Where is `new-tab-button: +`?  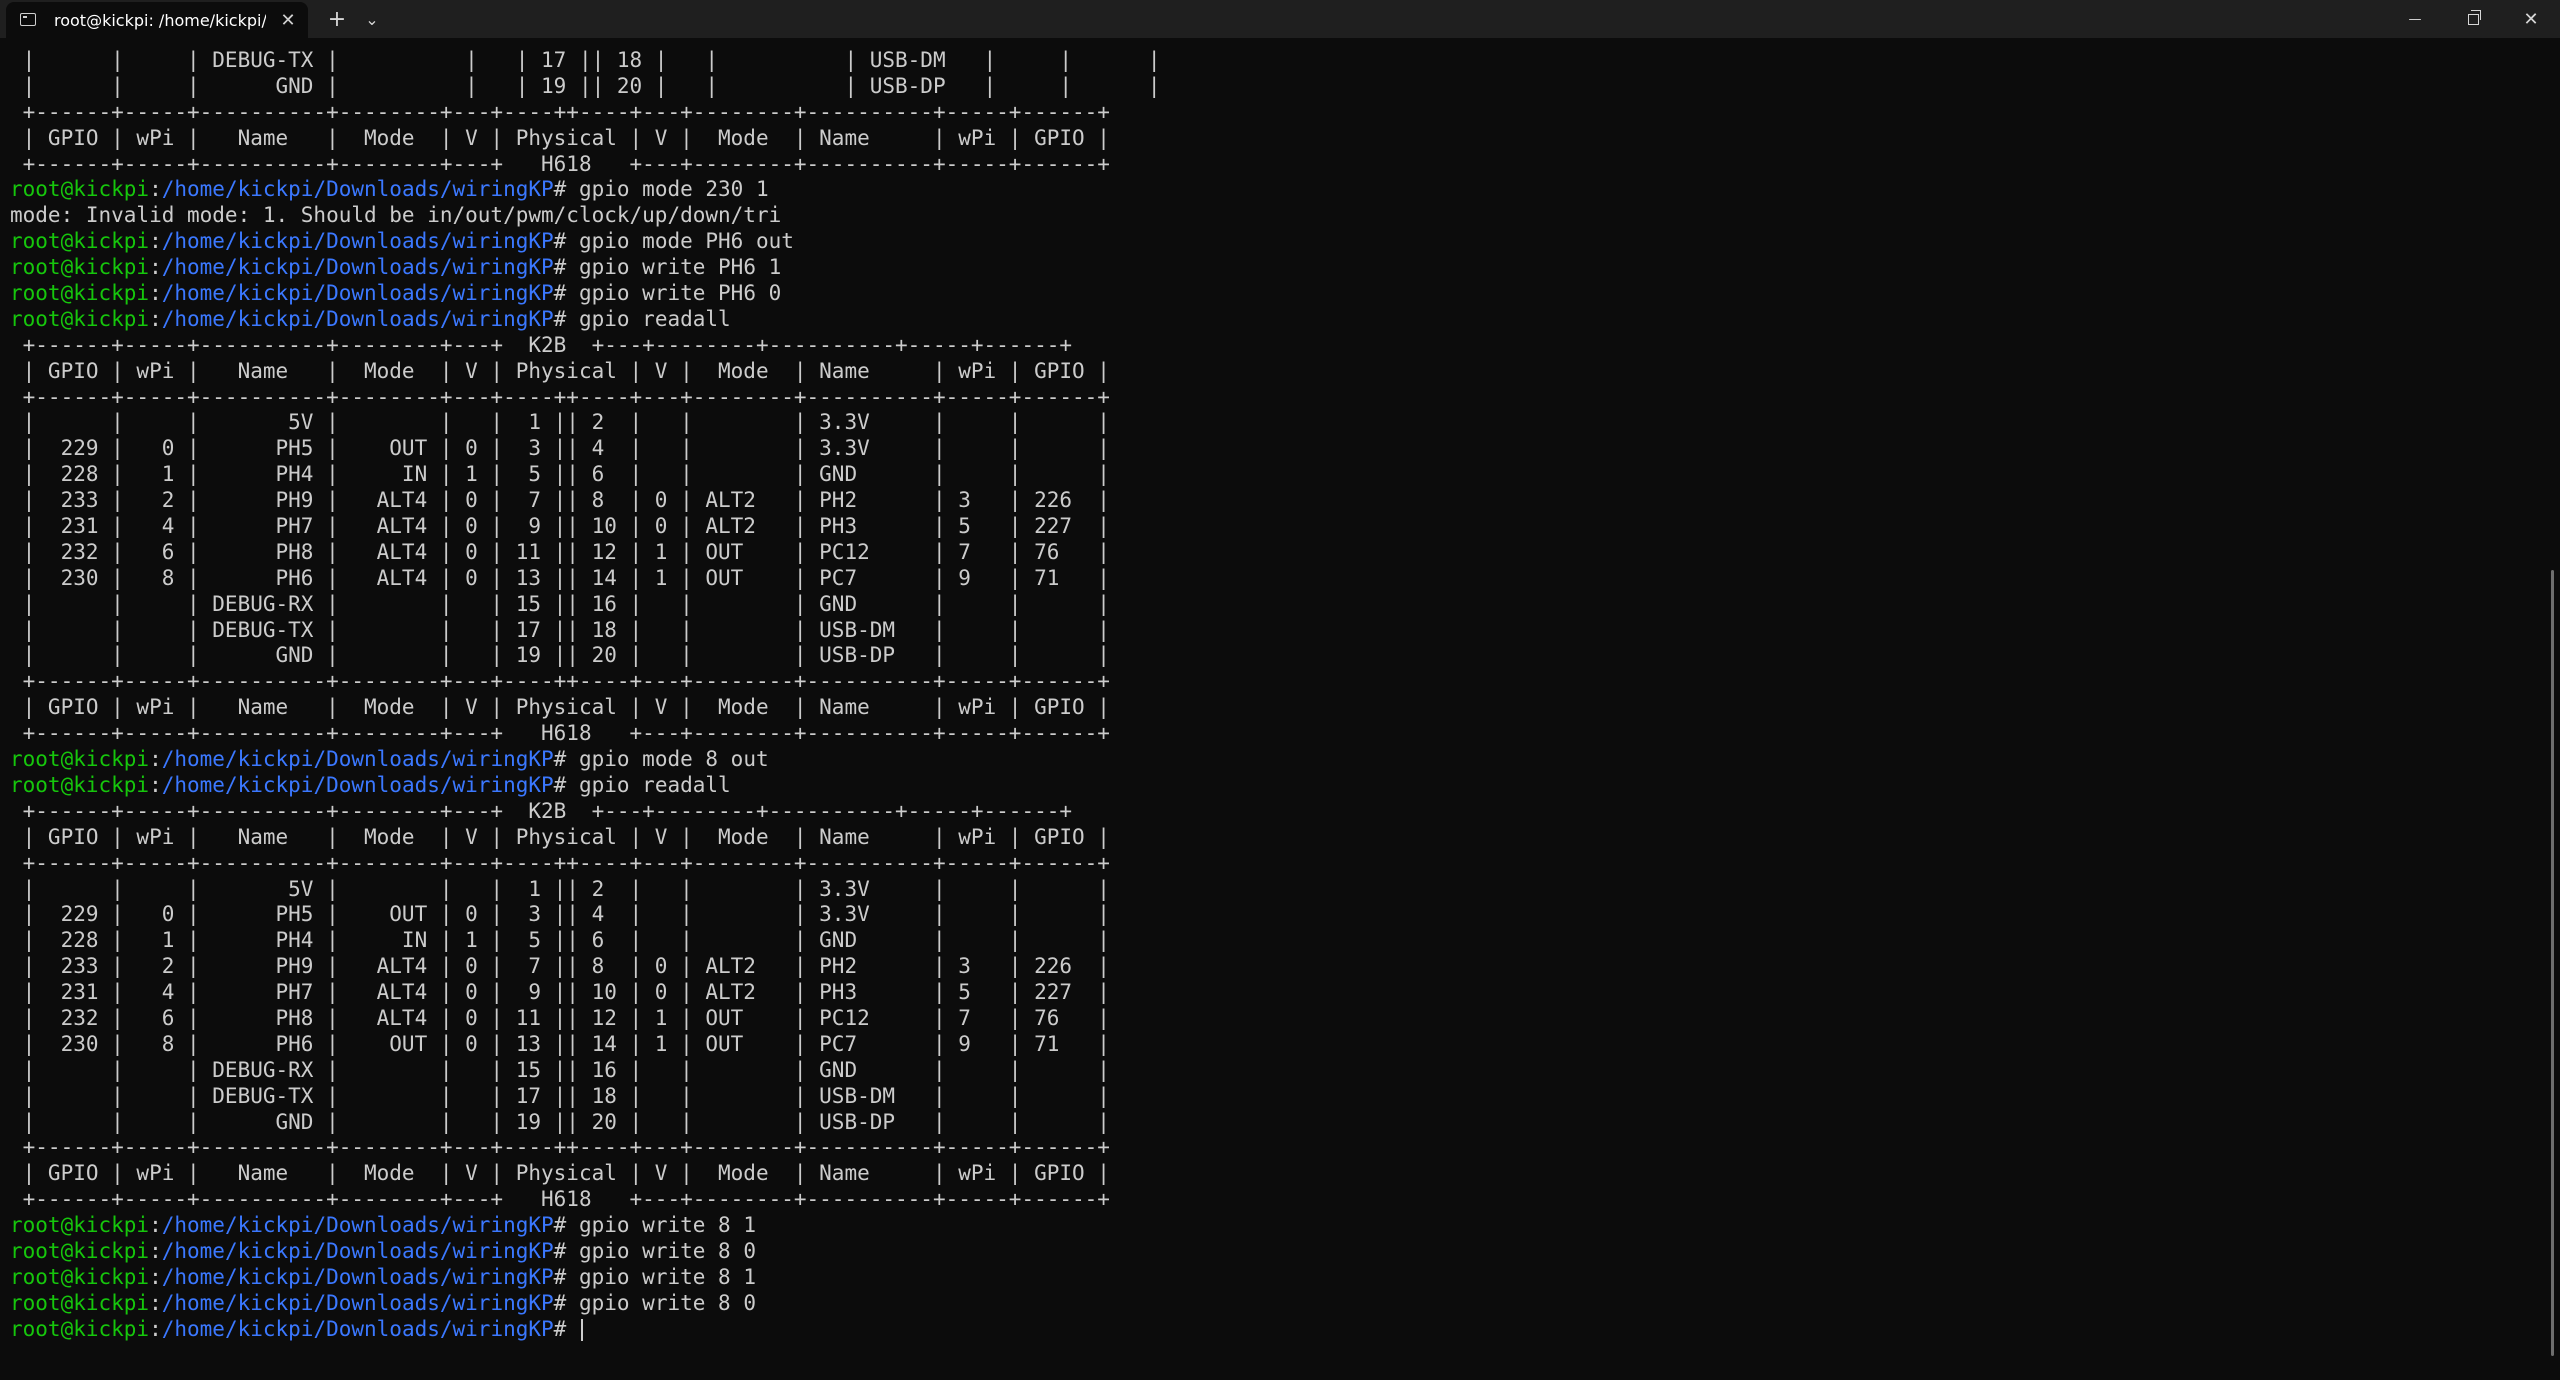 new-tab-button: + is located at coordinates (337, 19).